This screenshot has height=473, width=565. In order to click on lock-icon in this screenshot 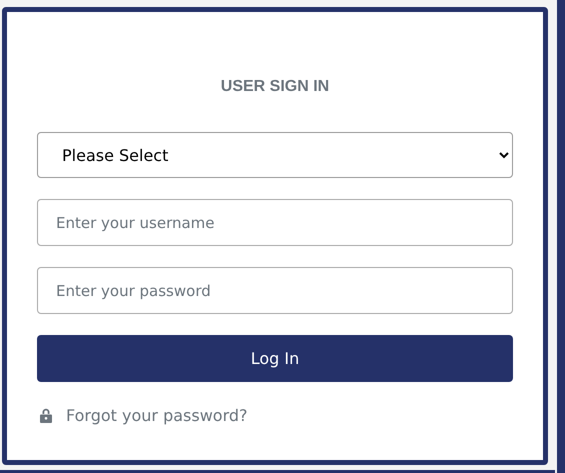, I will do `click(46, 415)`.